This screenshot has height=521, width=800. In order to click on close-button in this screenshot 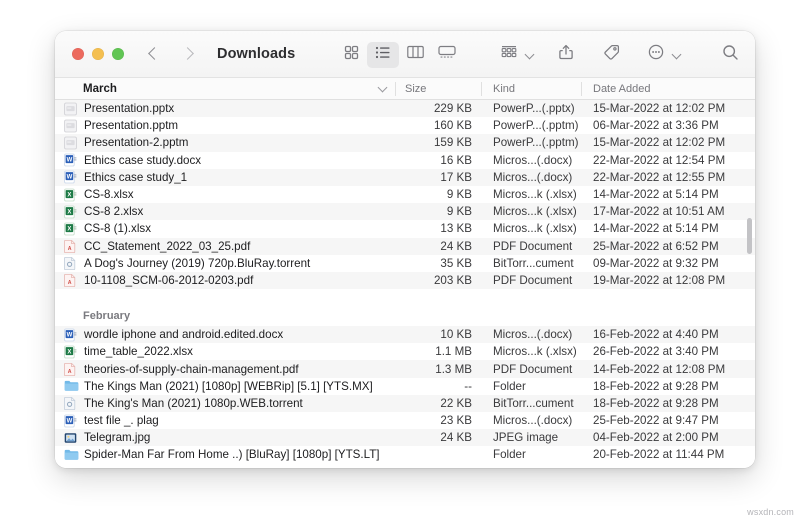, I will do `click(78, 54)`.